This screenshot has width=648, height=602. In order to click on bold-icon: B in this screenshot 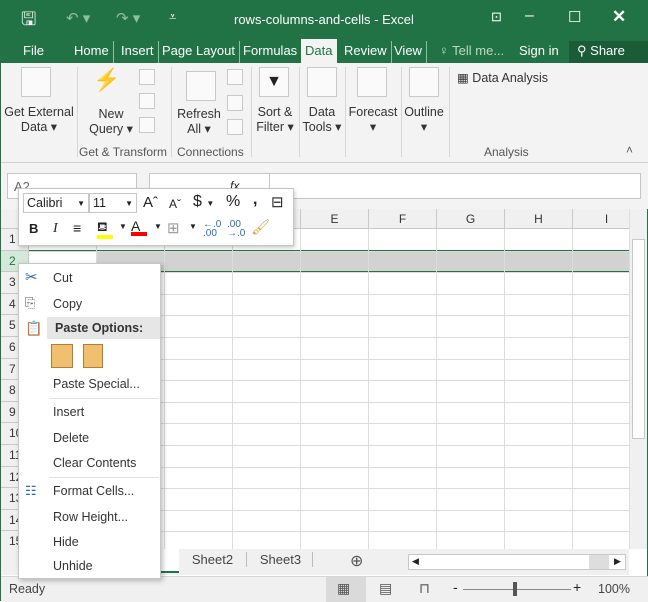, I will do `click(33, 228)`.